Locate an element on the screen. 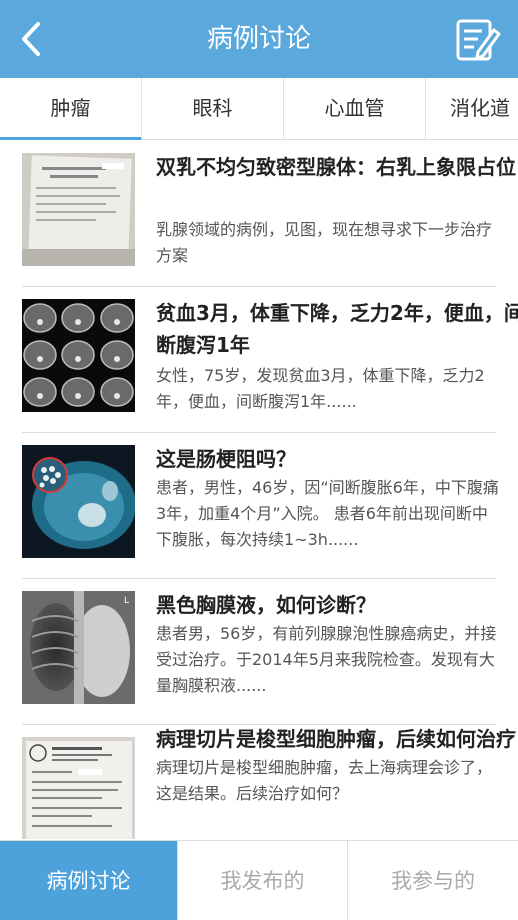 The height and width of the screenshot is (920, 518). case-title: 黑色胸膜液，如何诊断？ is located at coordinates (266, 605).